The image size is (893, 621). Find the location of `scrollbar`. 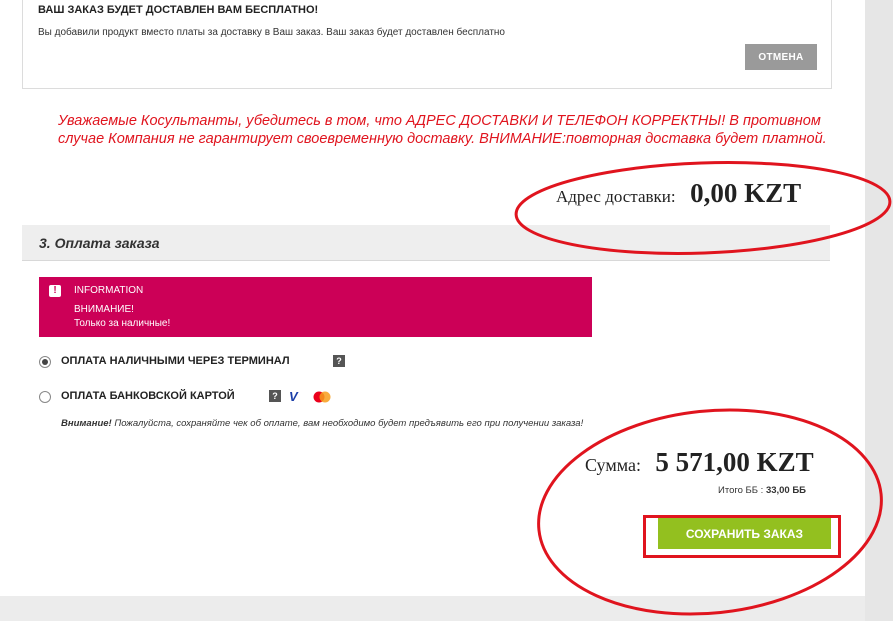

scrollbar is located at coordinates (879, 310).